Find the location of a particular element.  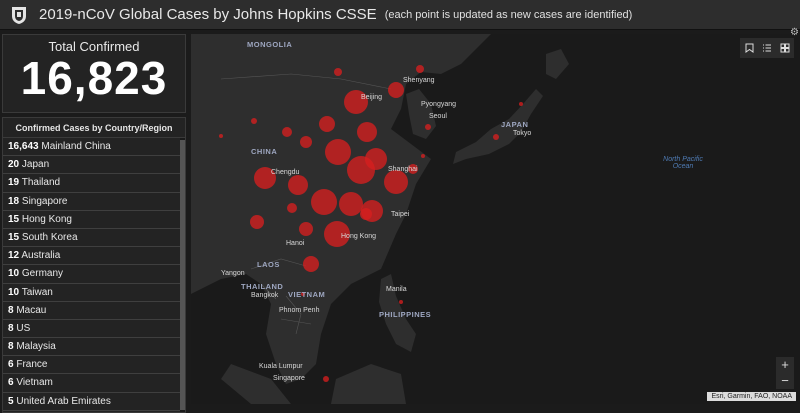

country-list-item: 6 Vietnam is located at coordinates (92, 383).